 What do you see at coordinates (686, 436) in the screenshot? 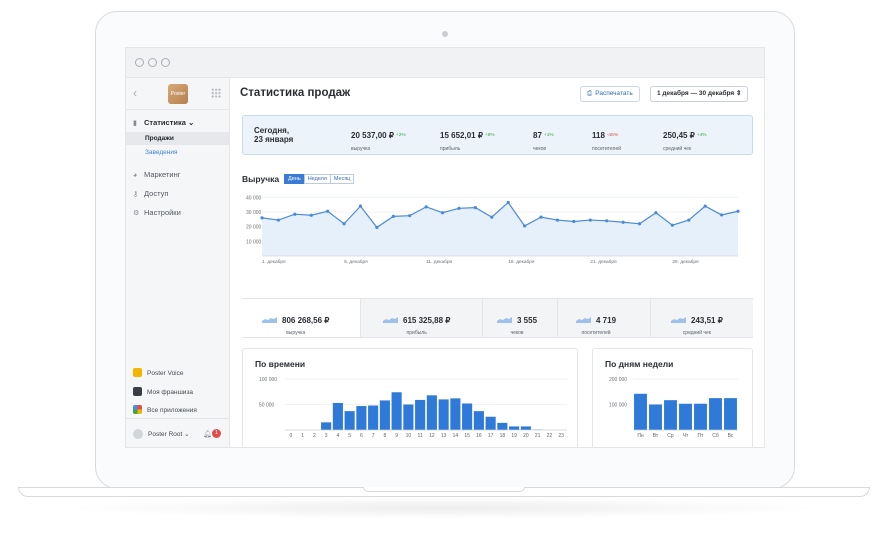
I see `x-tick-label: Чт` at bounding box center [686, 436].